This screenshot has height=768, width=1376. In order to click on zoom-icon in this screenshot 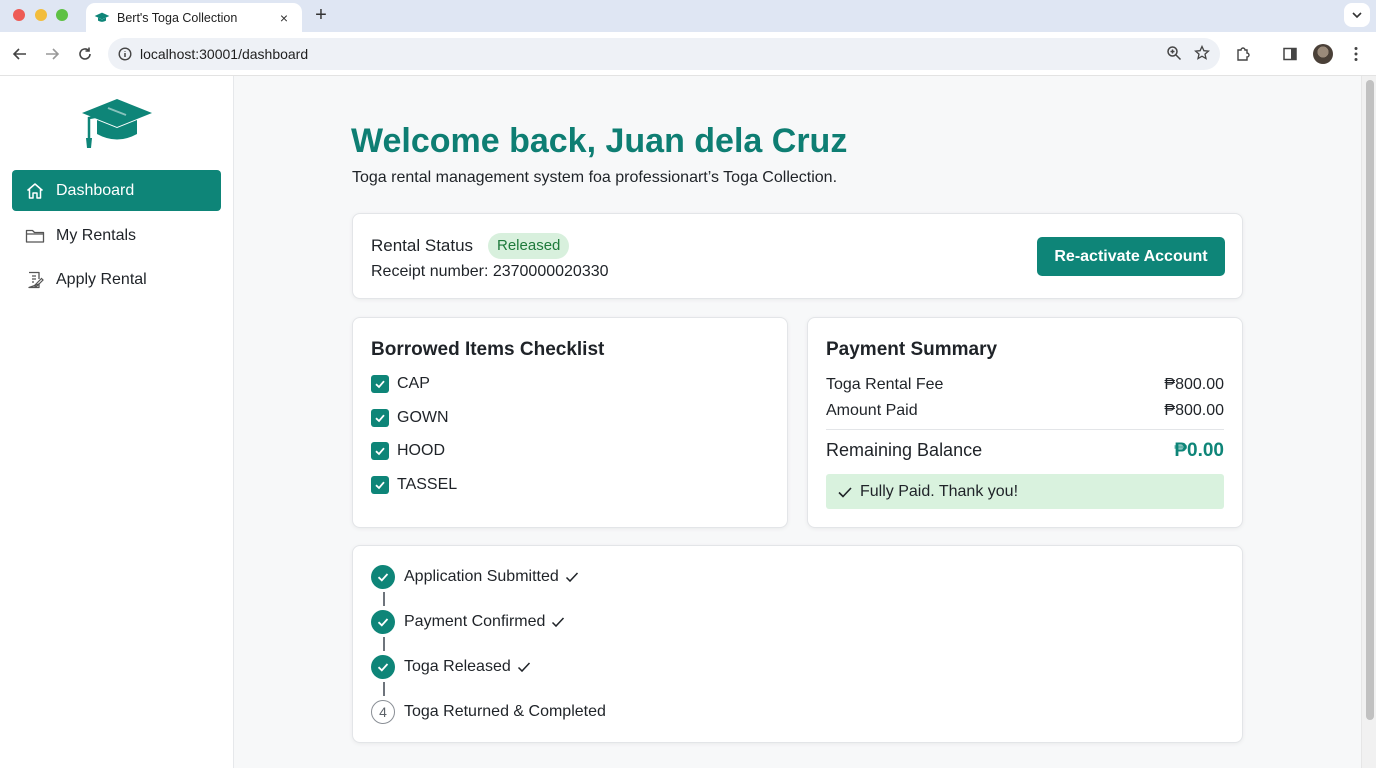, I will do `click(1174, 53)`.